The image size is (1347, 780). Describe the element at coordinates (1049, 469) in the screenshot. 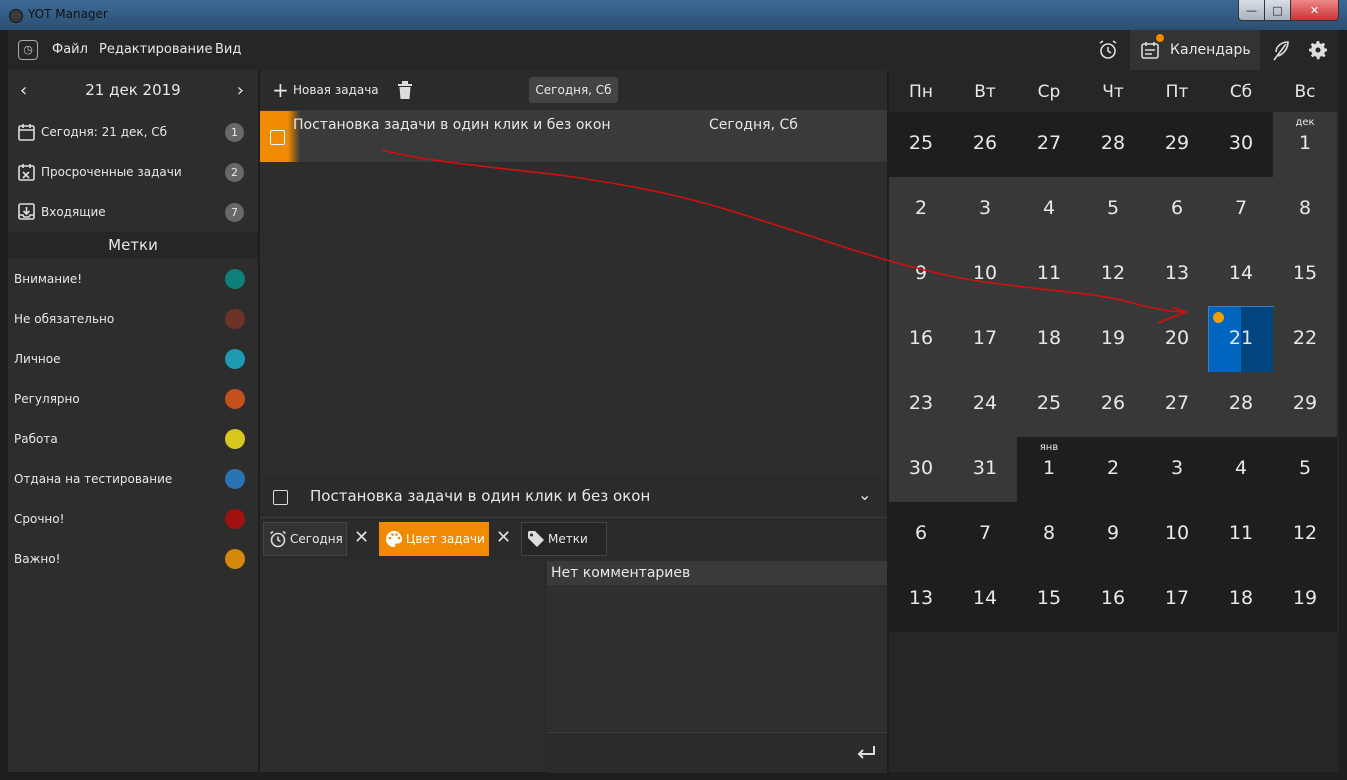

I see `calendar-day: янв 1` at that location.